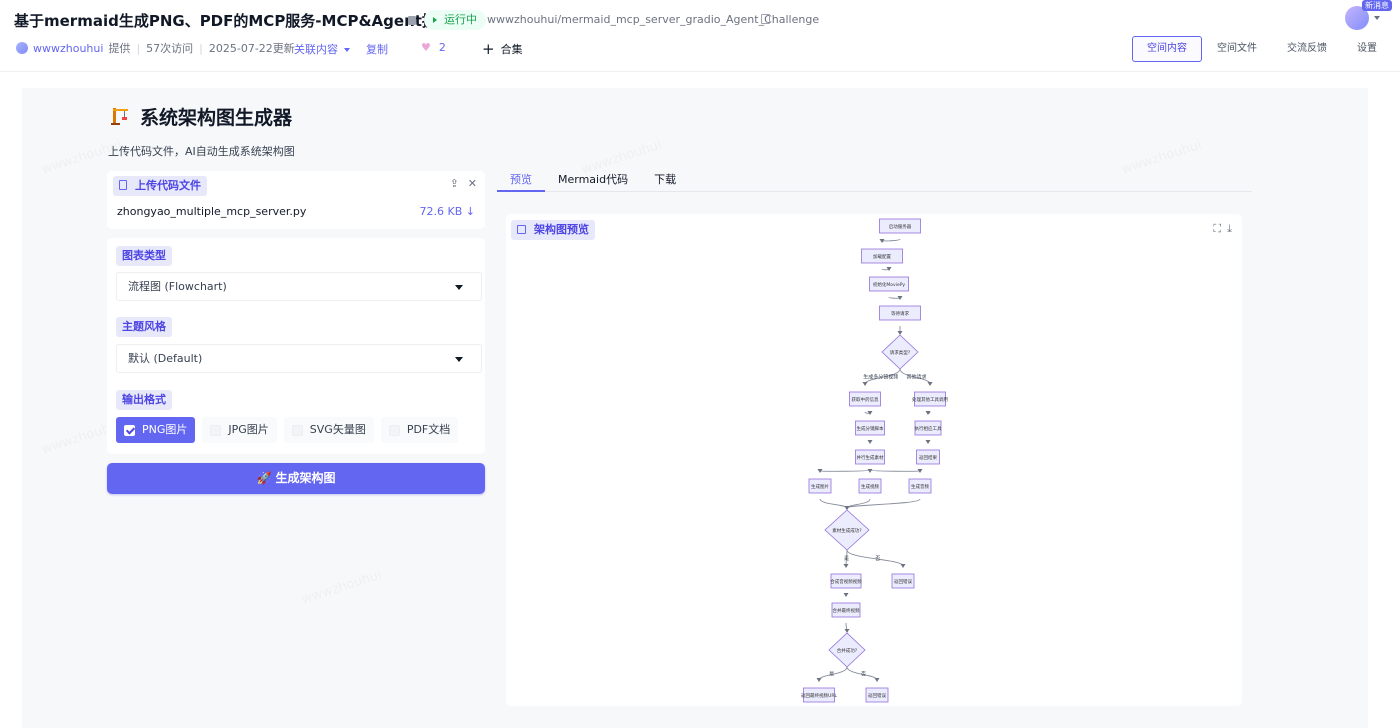 The image size is (1400, 728). I want to click on tab-feedback: 交流反馈, so click(1307, 49).